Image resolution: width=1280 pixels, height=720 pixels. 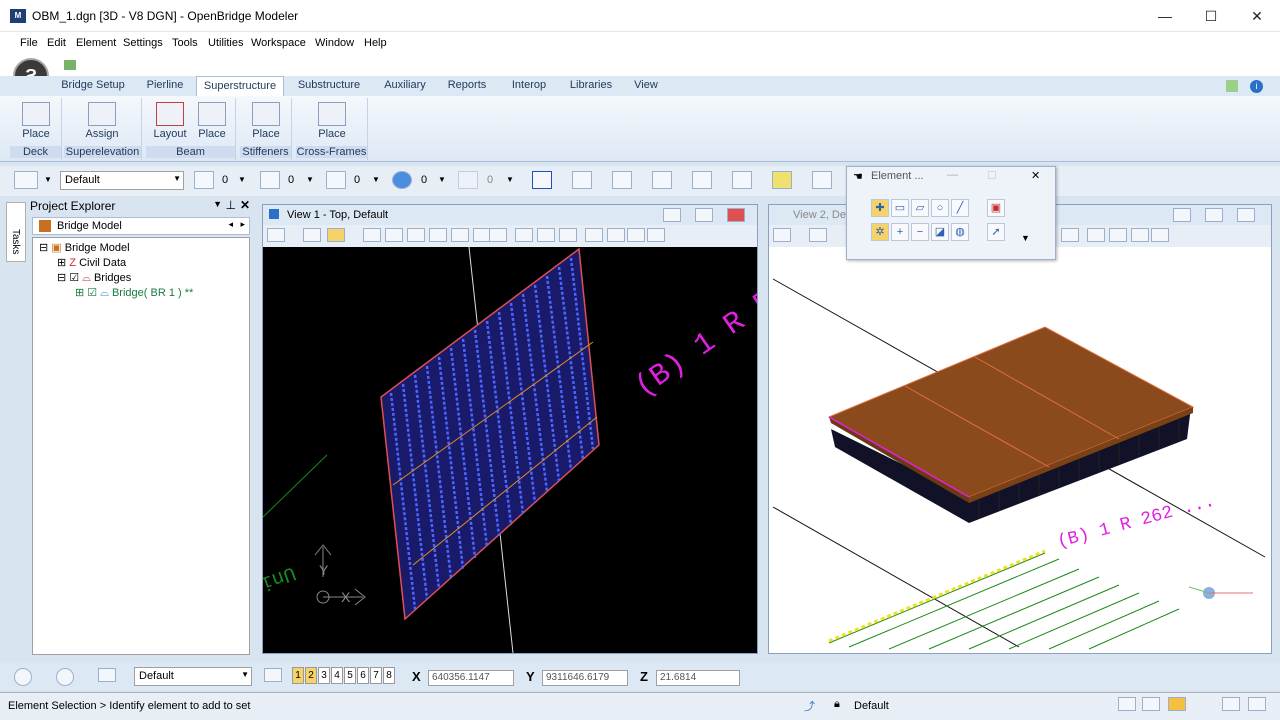 I want to click on camera-icon, so click(x=636, y=235).